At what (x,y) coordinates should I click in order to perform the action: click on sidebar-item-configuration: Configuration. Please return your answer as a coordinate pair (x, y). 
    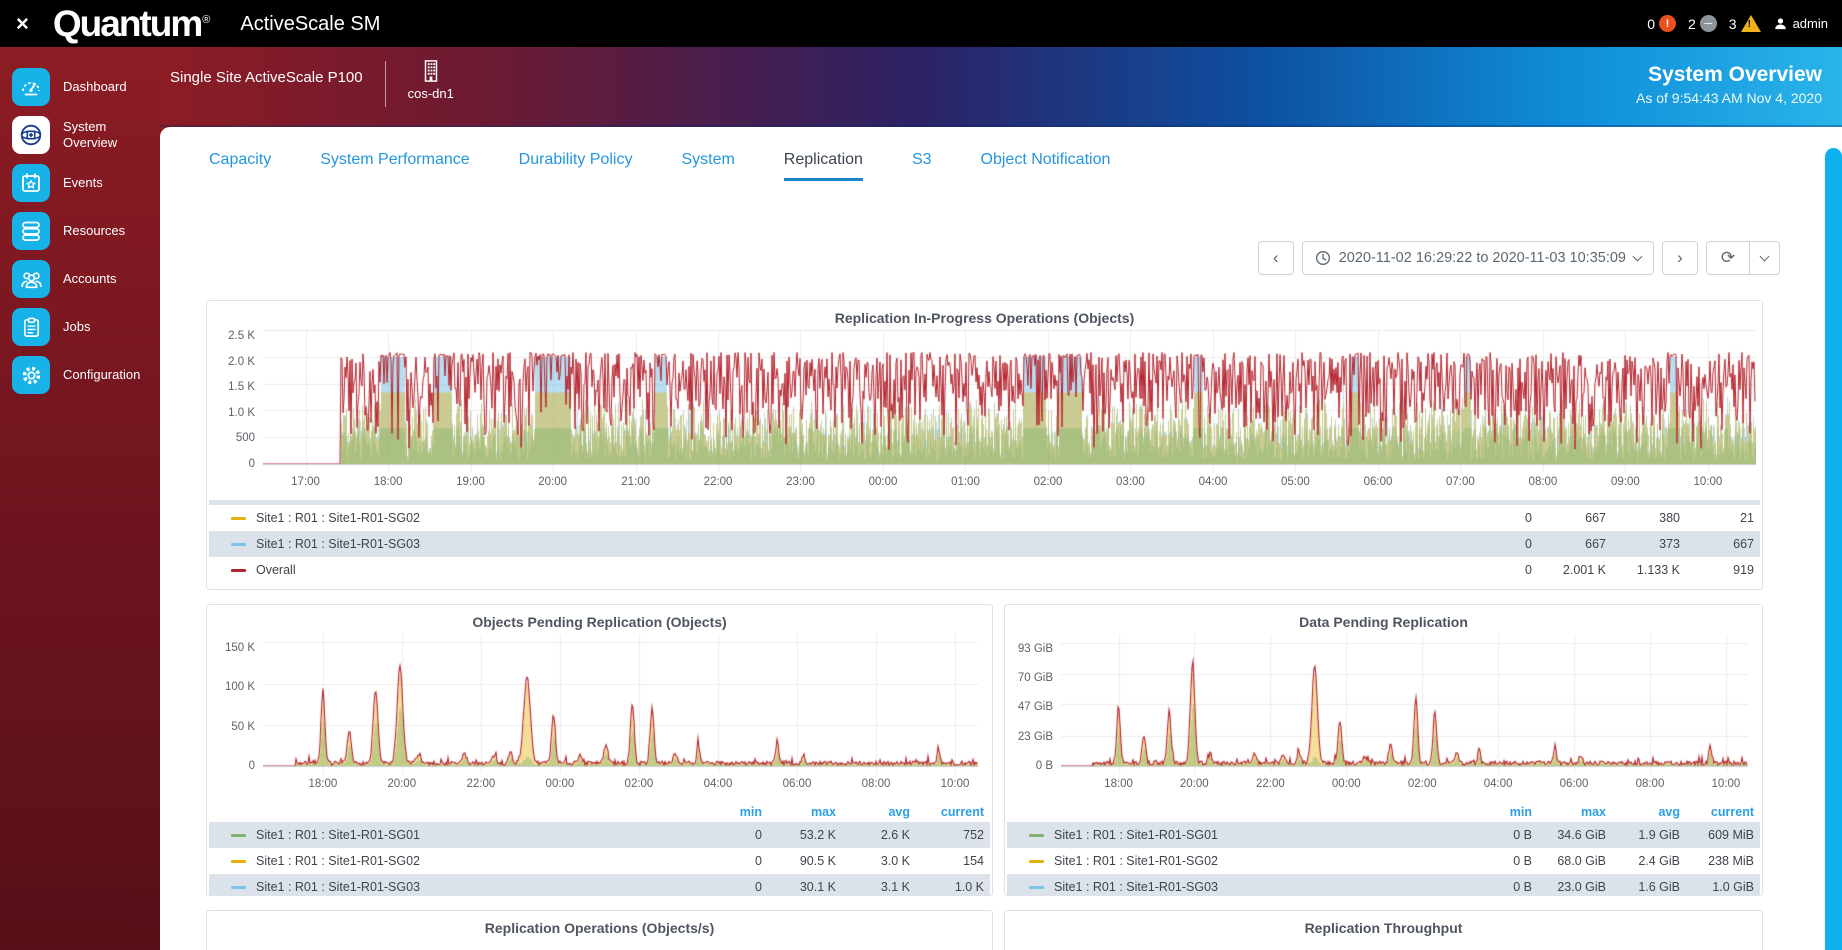
    Looking at the image, I should click on (80, 375).